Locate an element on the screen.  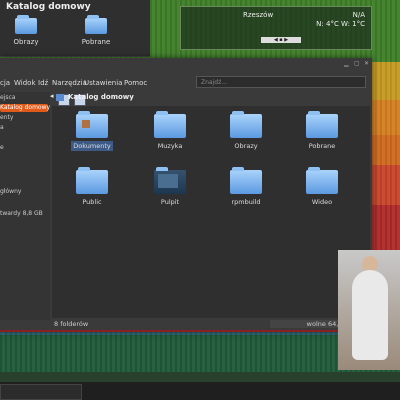
sidebar-item-disk: twardy 8,8 GB is located at coordinates (21, 214).